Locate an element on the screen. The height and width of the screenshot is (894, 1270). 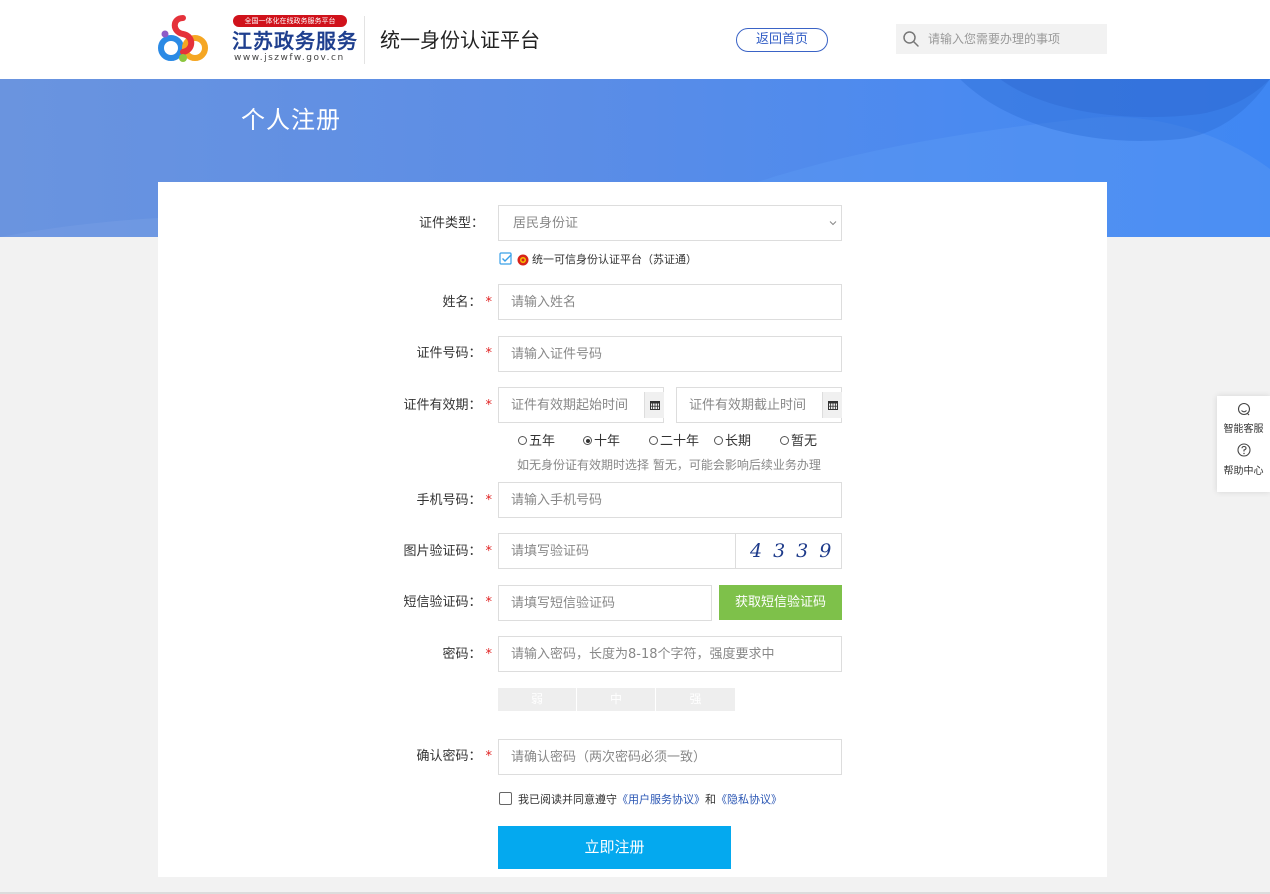
agreement-and: 和 is located at coordinates (710, 799).